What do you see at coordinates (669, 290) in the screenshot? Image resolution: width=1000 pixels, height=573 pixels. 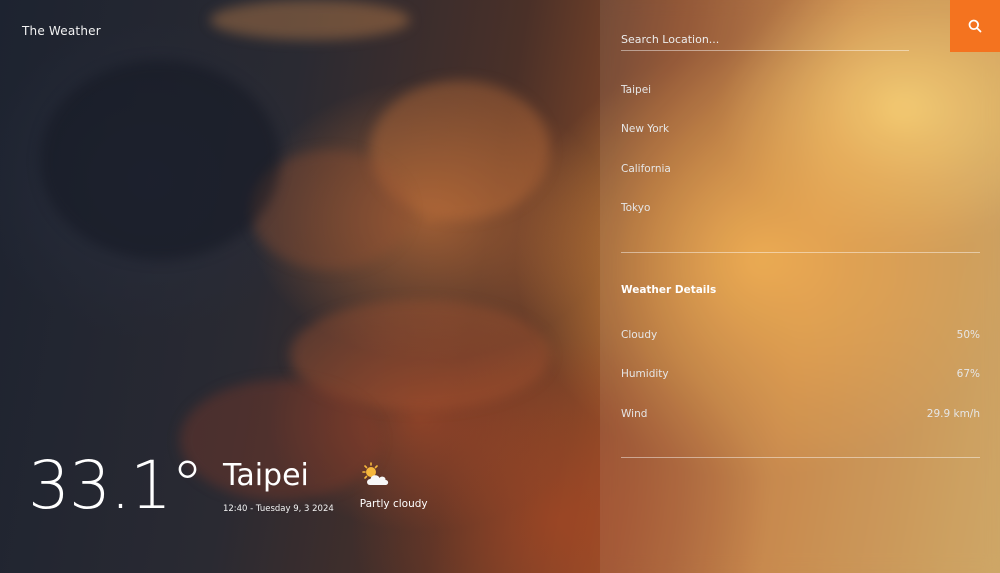 I see `details-title: Weather Details` at bounding box center [669, 290].